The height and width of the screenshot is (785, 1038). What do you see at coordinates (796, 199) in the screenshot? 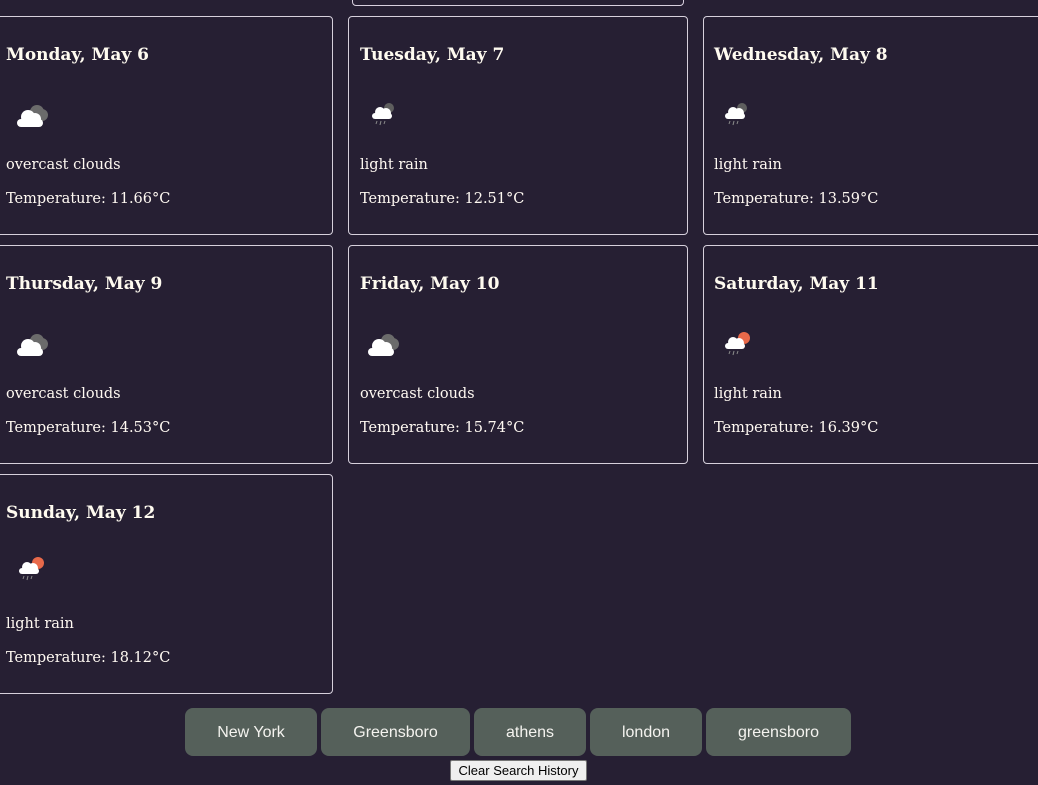
I see `forecast-temperature: Temperature: 13.59°C` at bounding box center [796, 199].